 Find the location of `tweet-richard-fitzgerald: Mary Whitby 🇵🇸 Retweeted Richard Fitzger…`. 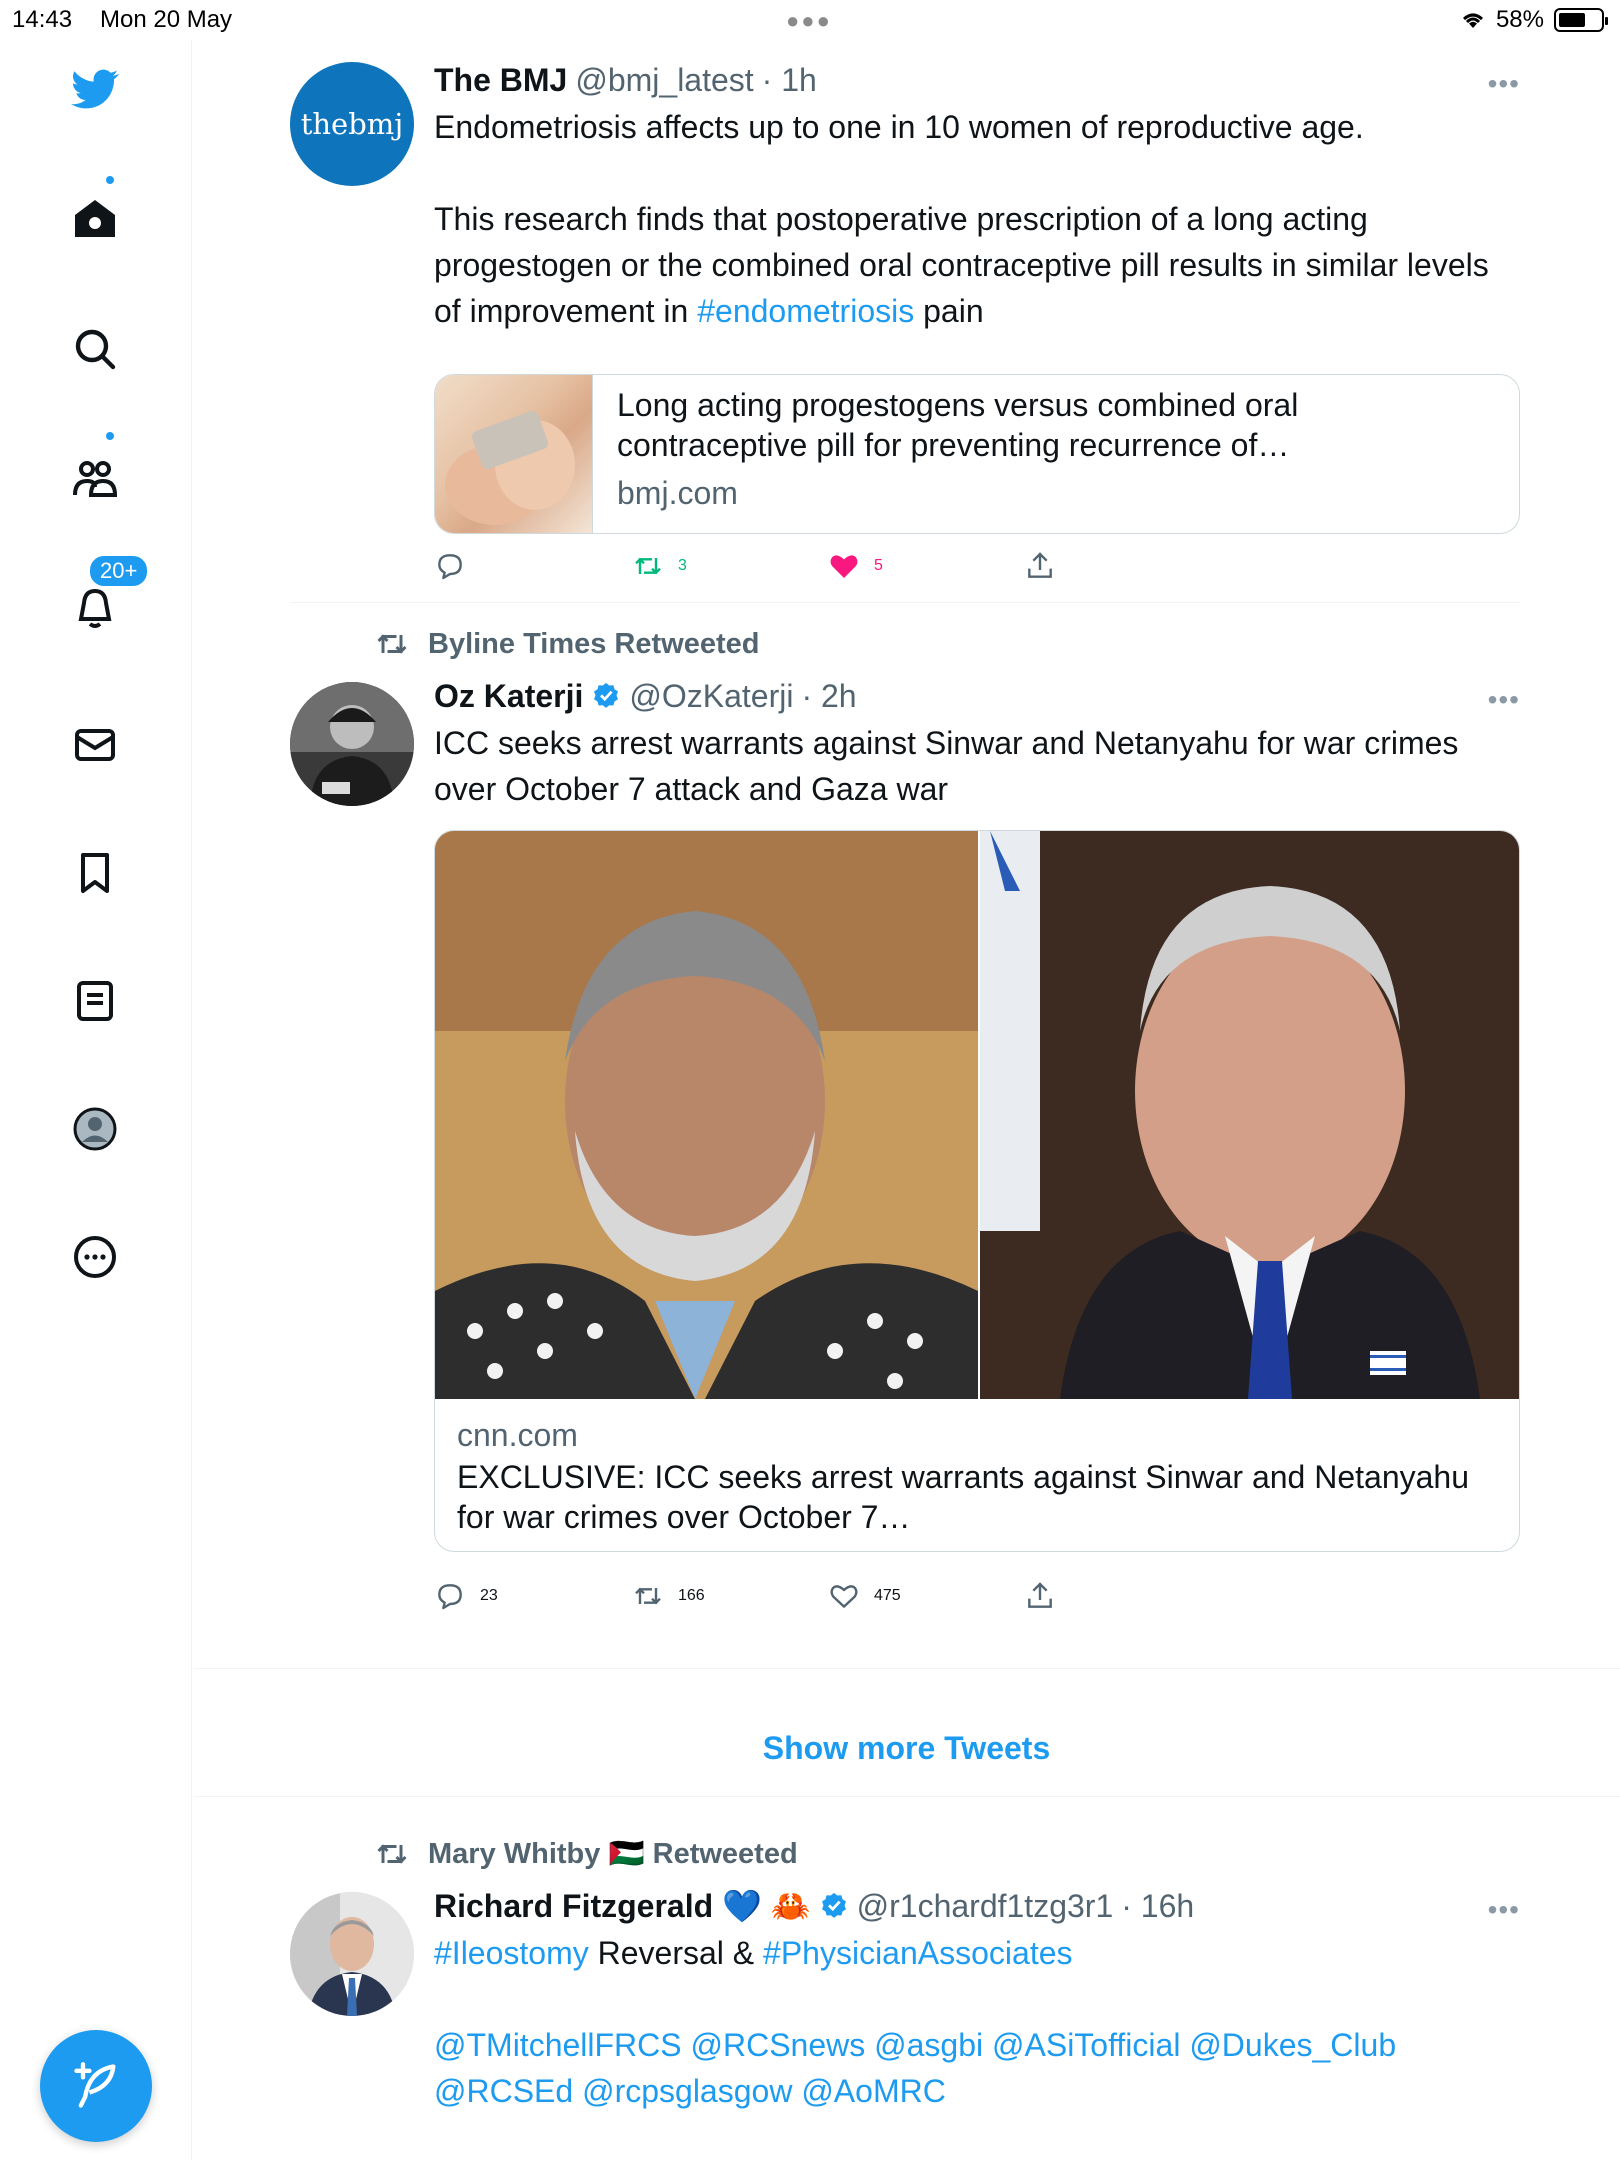

tweet-richard-fitzgerald: Mary Whitby 🇵🇸 Retweeted Richard Fitzger… is located at coordinates (905, 1996).